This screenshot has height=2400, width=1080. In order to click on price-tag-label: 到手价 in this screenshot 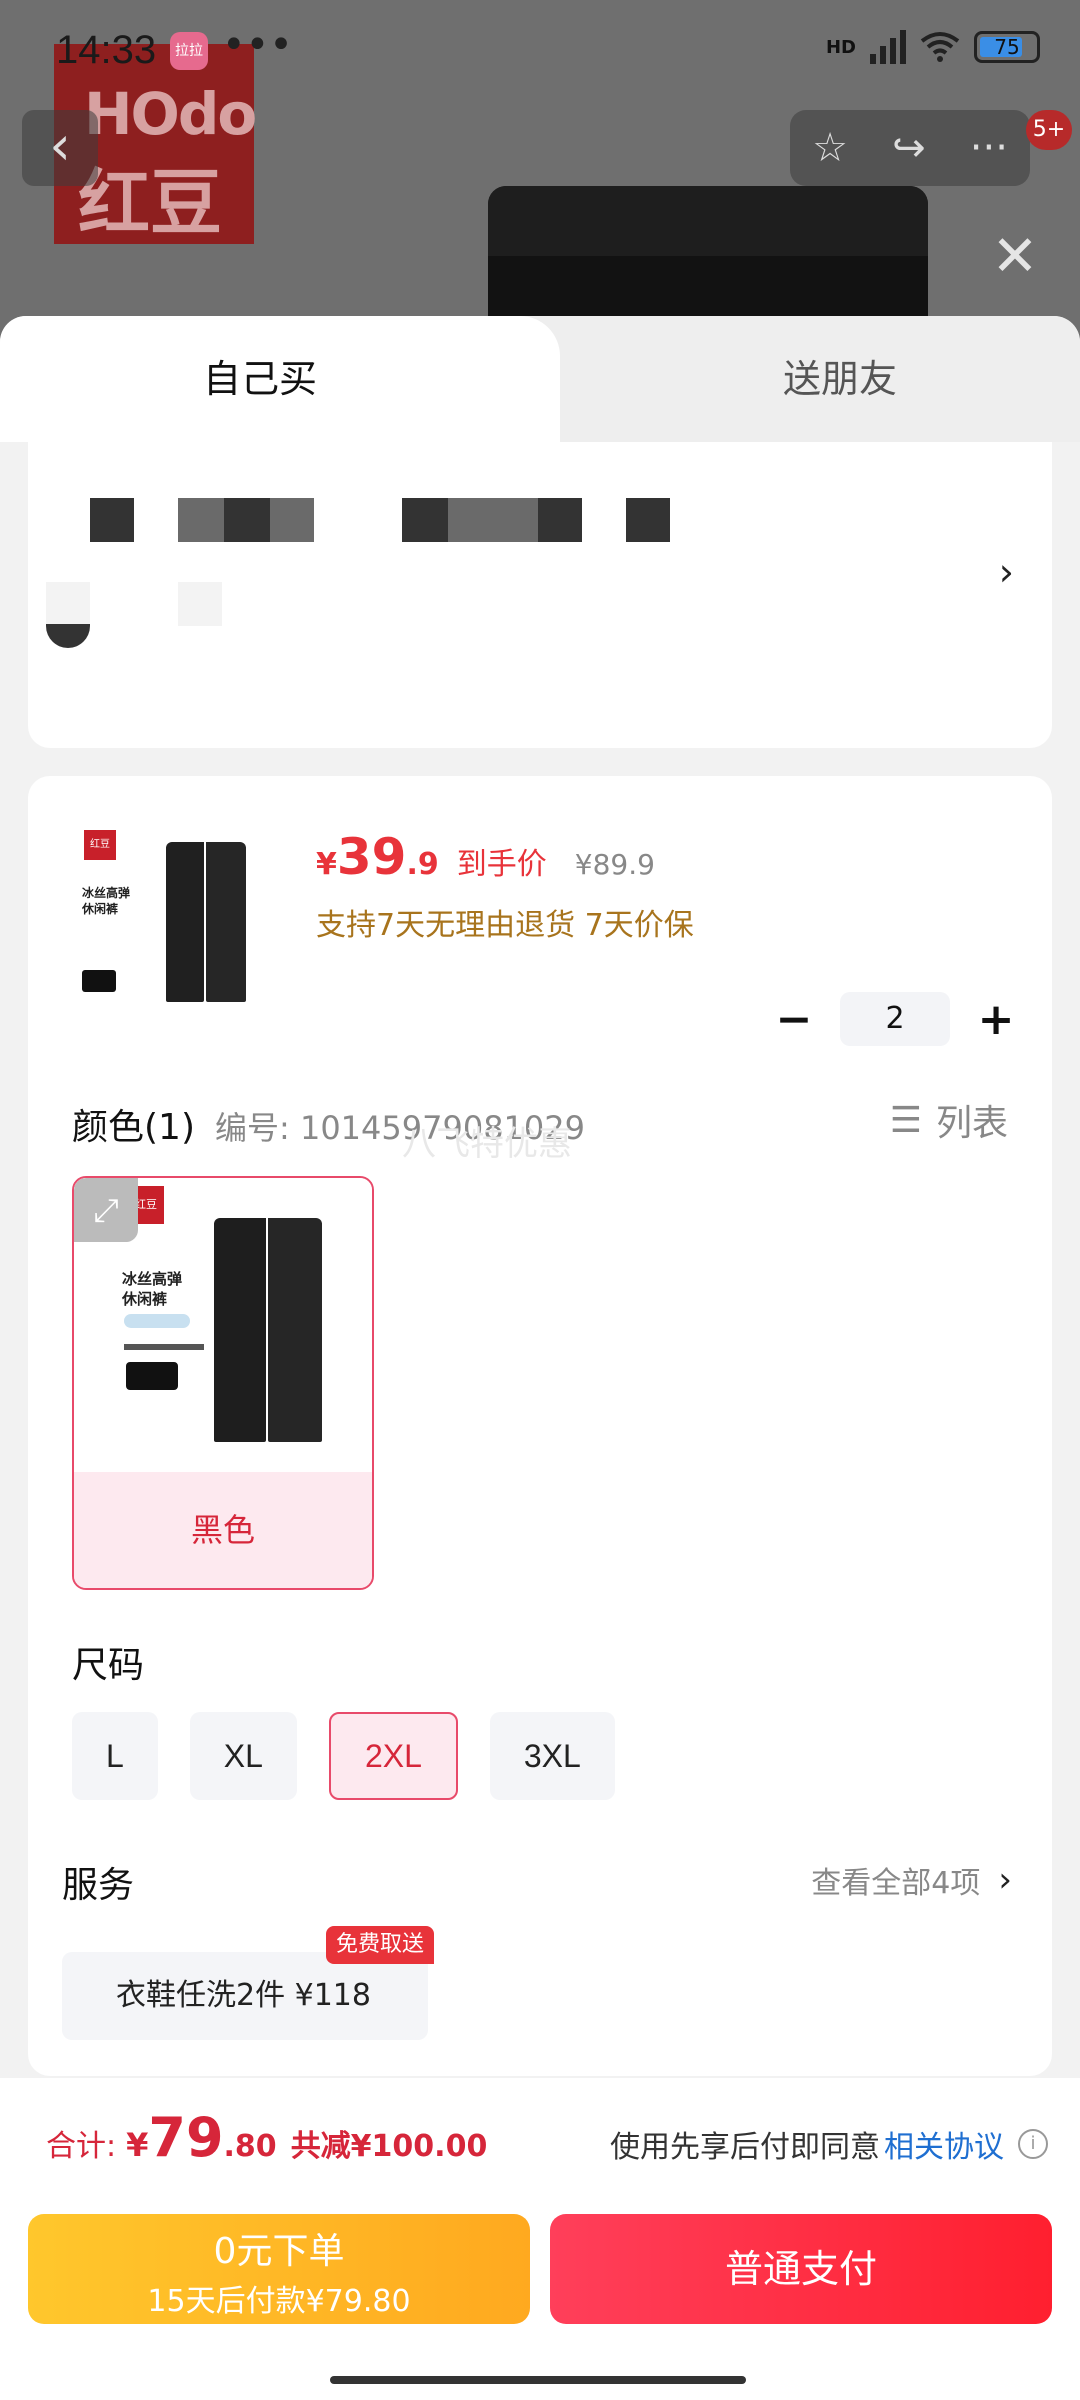, I will do `click(501, 864)`.